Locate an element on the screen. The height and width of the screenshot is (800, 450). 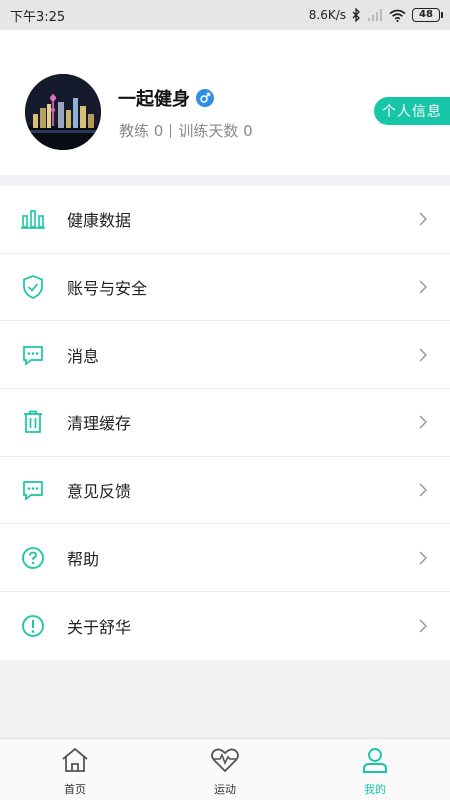
feedback-icon is located at coordinates (33, 490).